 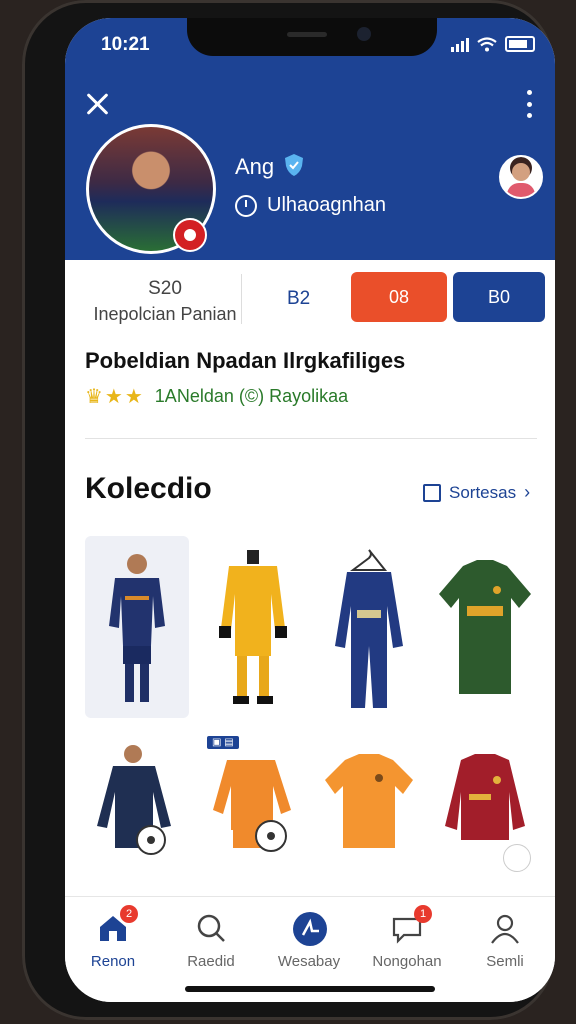 I want to click on profile-name: Ang, so click(x=255, y=166).